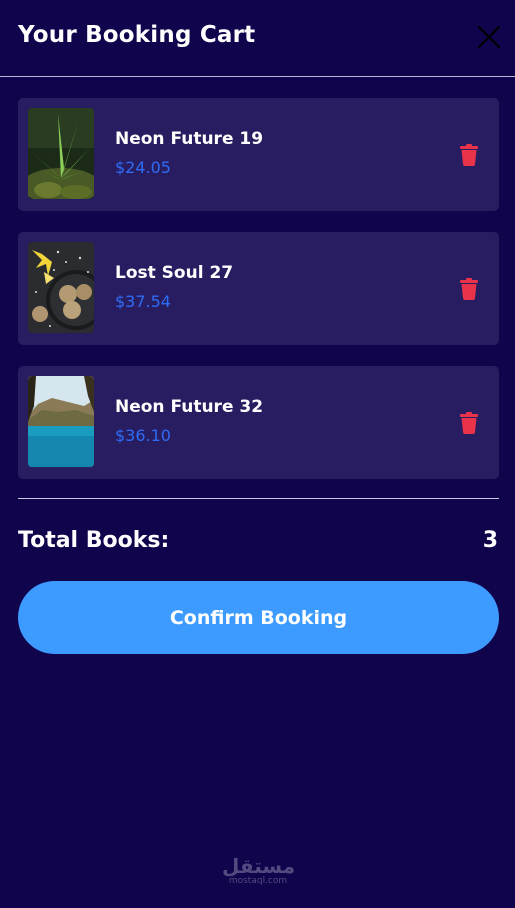 This screenshot has height=908, width=515. What do you see at coordinates (61, 287) in the screenshot?
I see `cookies-photo` at bounding box center [61, 287].